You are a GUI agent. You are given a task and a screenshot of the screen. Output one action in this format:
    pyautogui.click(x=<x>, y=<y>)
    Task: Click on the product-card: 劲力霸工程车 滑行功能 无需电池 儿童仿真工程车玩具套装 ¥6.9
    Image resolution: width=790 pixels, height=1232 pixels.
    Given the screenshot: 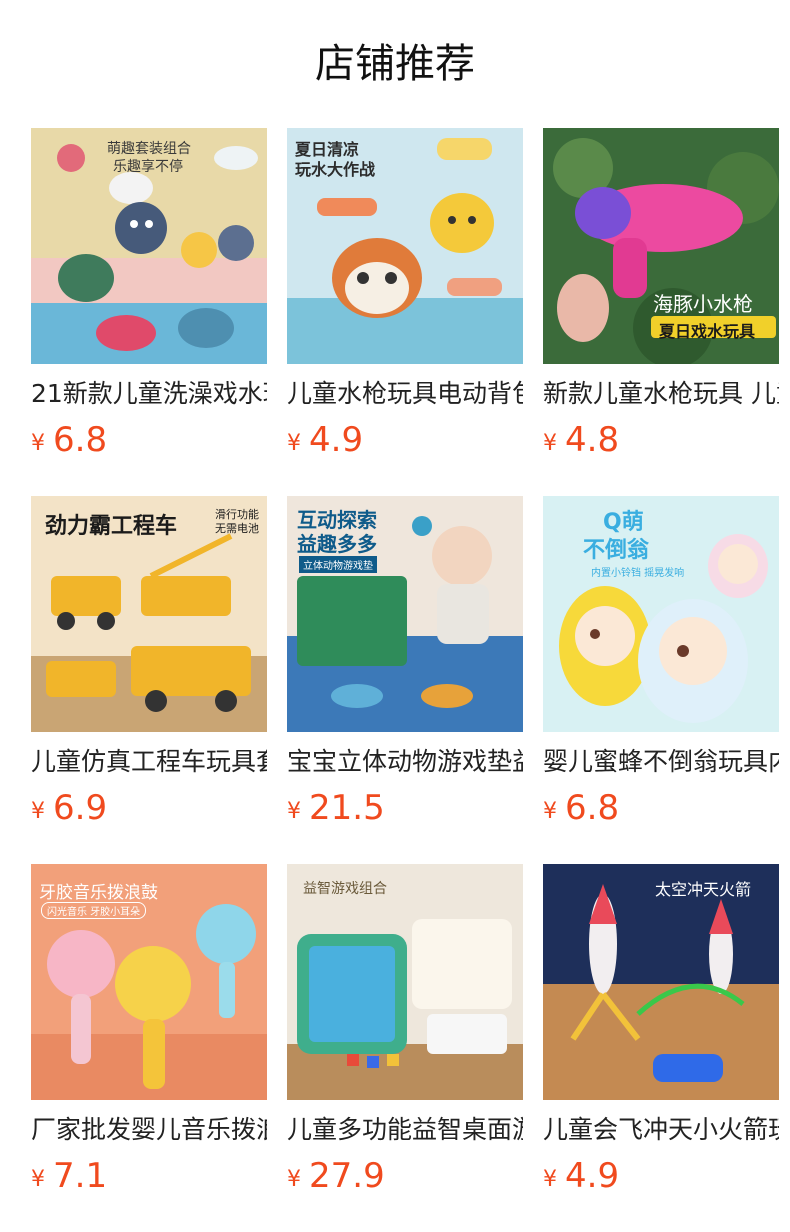 What is the action you would take?
    pyautogui.click(x=149, y=665)
    